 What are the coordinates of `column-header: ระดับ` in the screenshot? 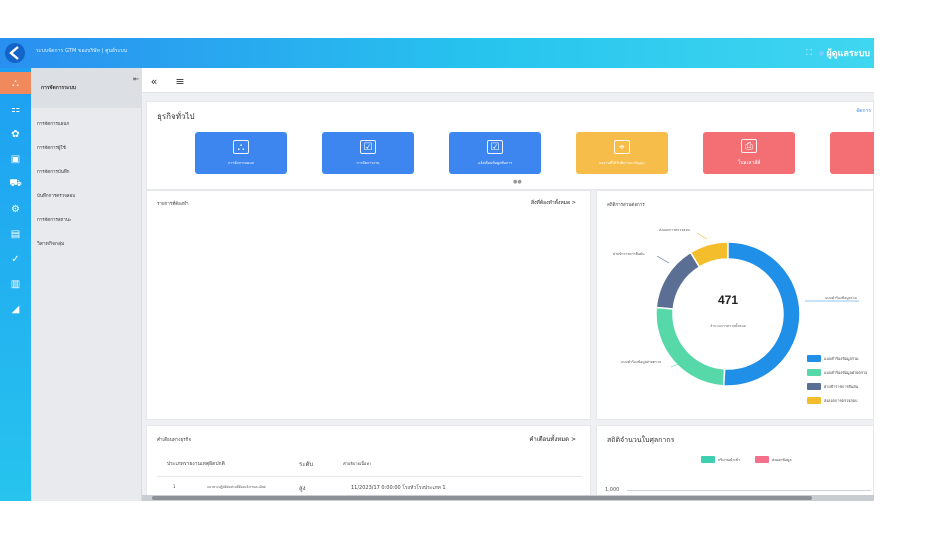 It's located at (306, 464).